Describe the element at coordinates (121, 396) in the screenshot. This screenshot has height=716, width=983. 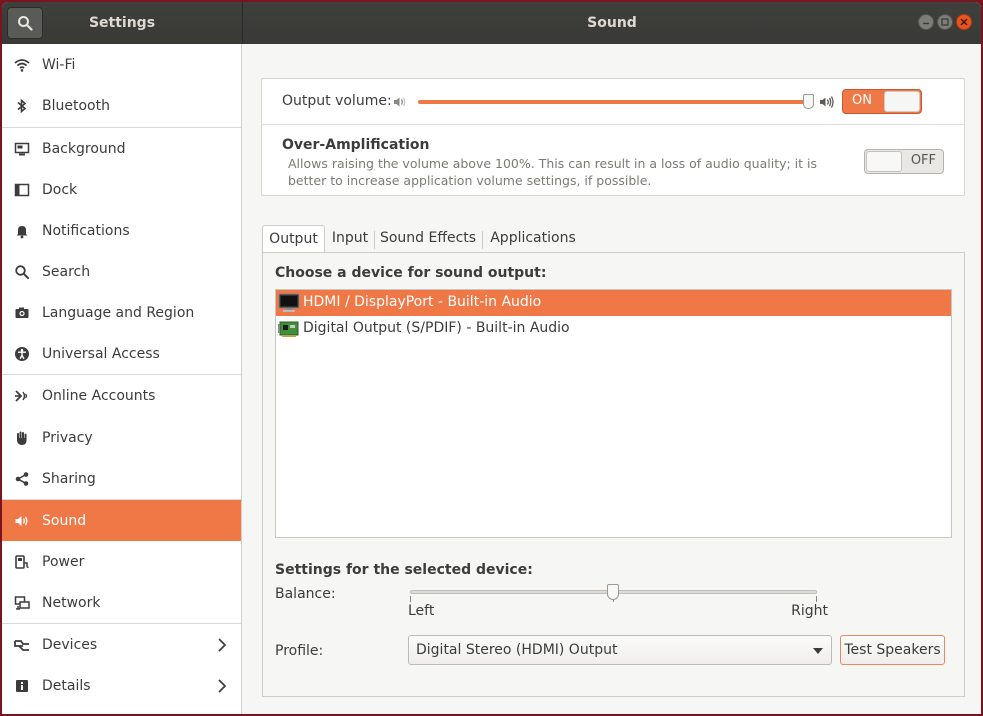
I see `sidebar-item-online-accounts: Online Accounts` at that location.